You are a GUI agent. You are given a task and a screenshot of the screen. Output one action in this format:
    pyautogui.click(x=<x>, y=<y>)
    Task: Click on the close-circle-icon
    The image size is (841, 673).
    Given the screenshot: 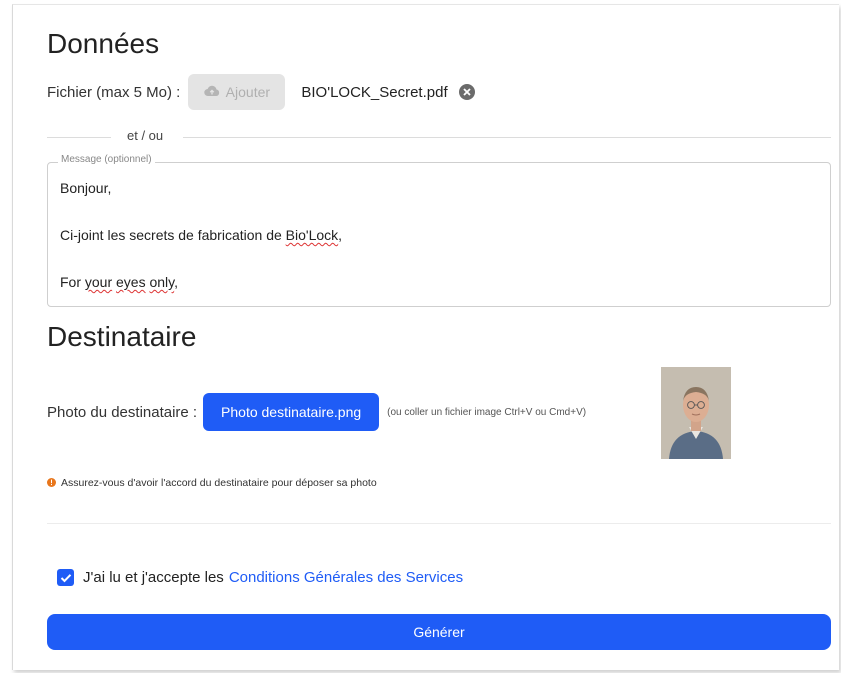 What is the action you would take?
    pyautogui.click(x=467, y=92)
    